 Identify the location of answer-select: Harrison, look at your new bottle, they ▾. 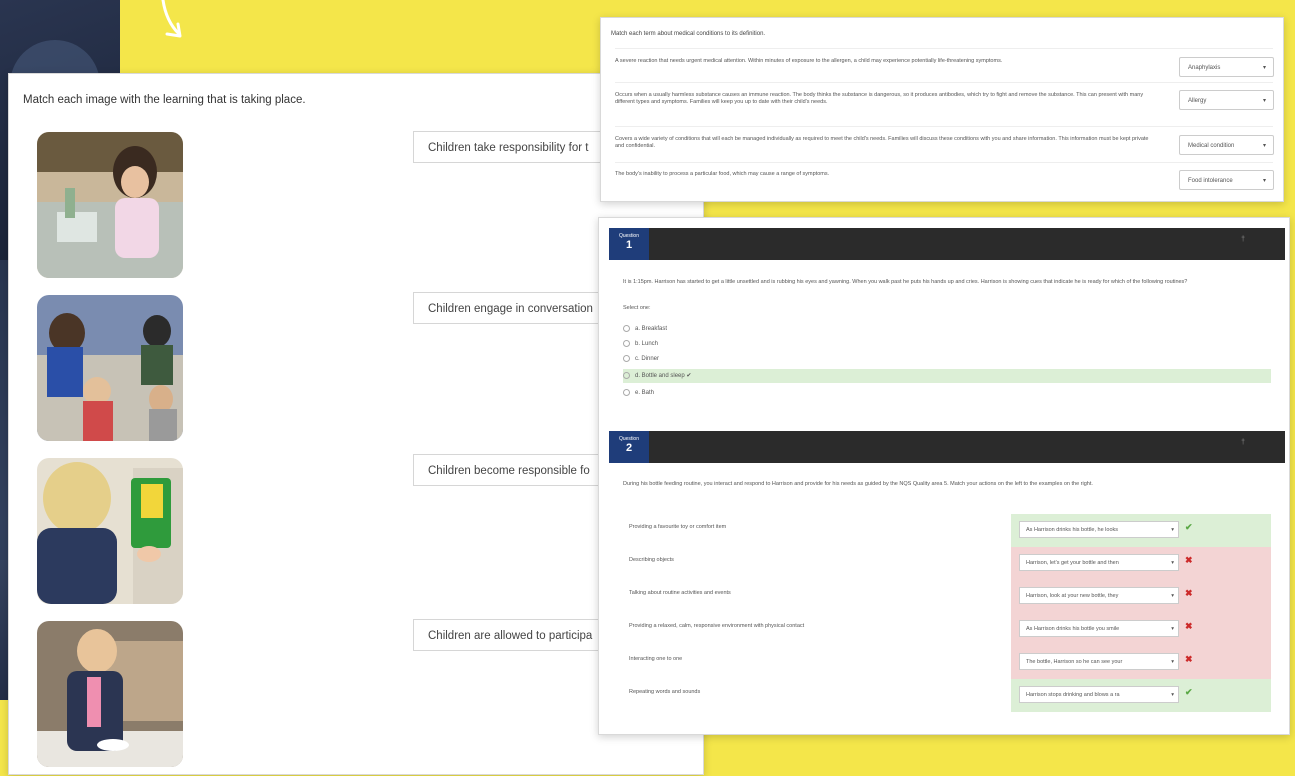
(1099, 595).